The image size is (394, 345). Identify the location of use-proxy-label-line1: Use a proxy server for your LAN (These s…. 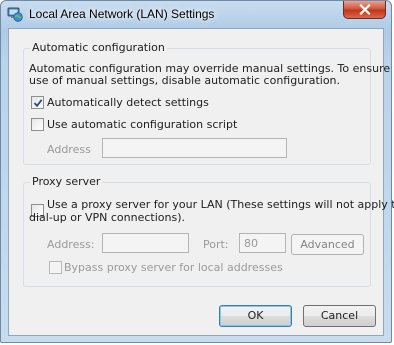
(220, 204).